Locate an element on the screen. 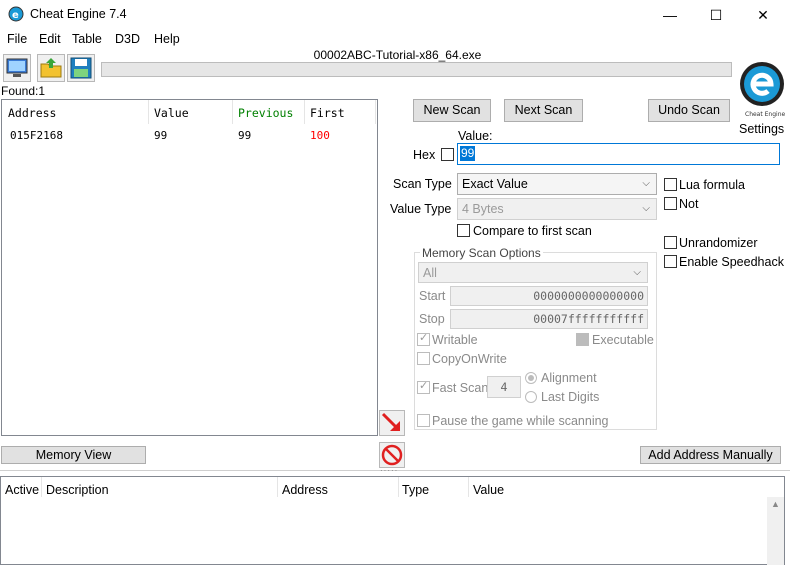 This screenshot has height=565, width=790. splitter-grip-icon: ····· is located at coordinates (389, 470).